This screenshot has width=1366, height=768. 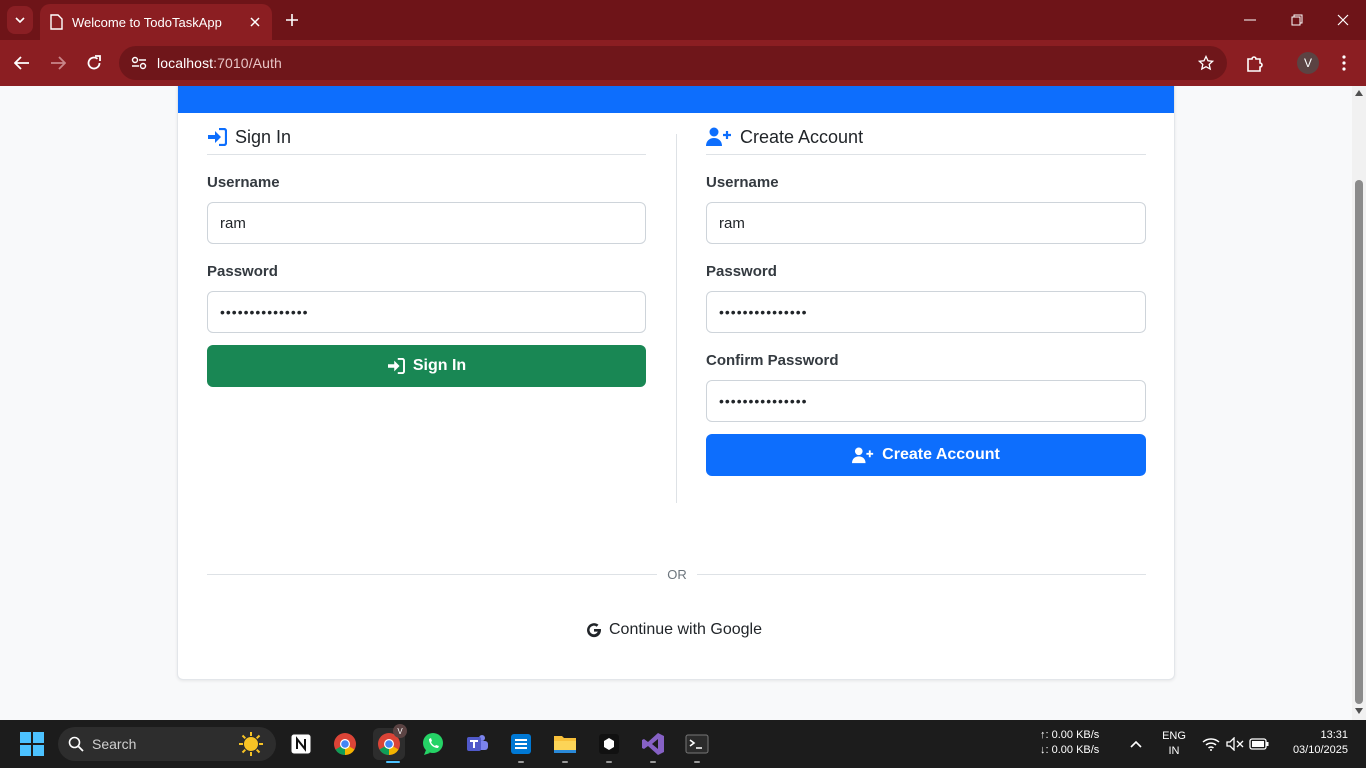 I want to click on chevron-down-icon, so click(x=20, y=20).